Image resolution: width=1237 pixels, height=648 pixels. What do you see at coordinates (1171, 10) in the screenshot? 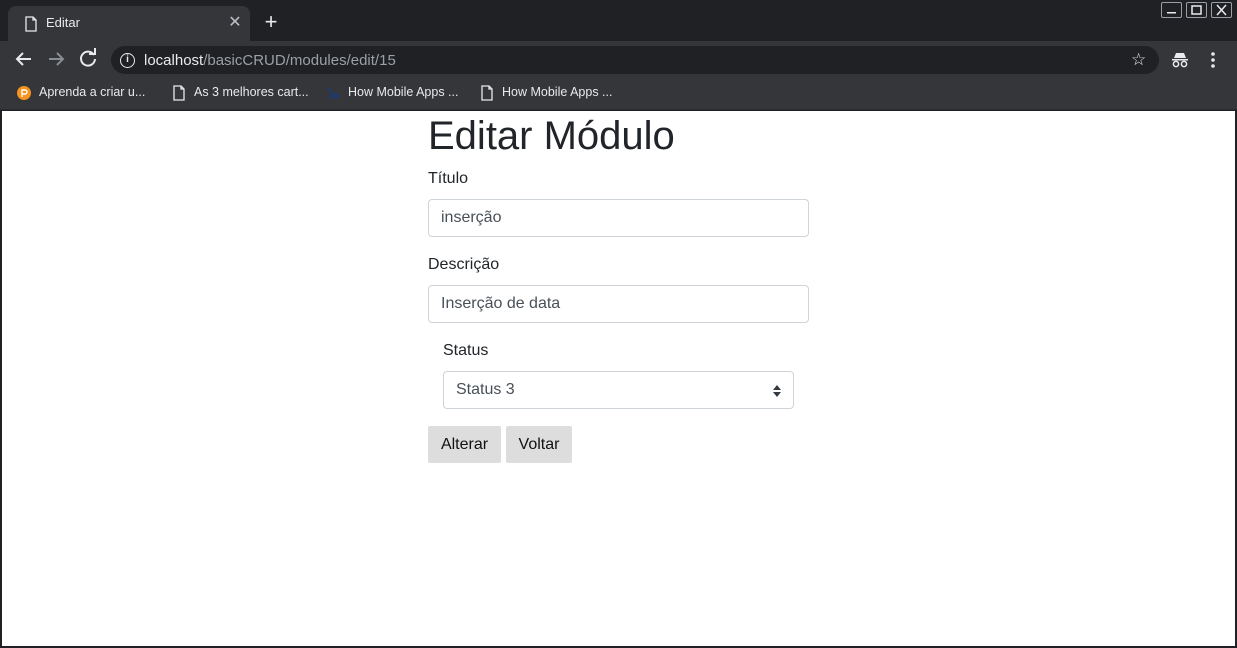
I see `minimize-window-icon` at bounding box center [1171, 10].